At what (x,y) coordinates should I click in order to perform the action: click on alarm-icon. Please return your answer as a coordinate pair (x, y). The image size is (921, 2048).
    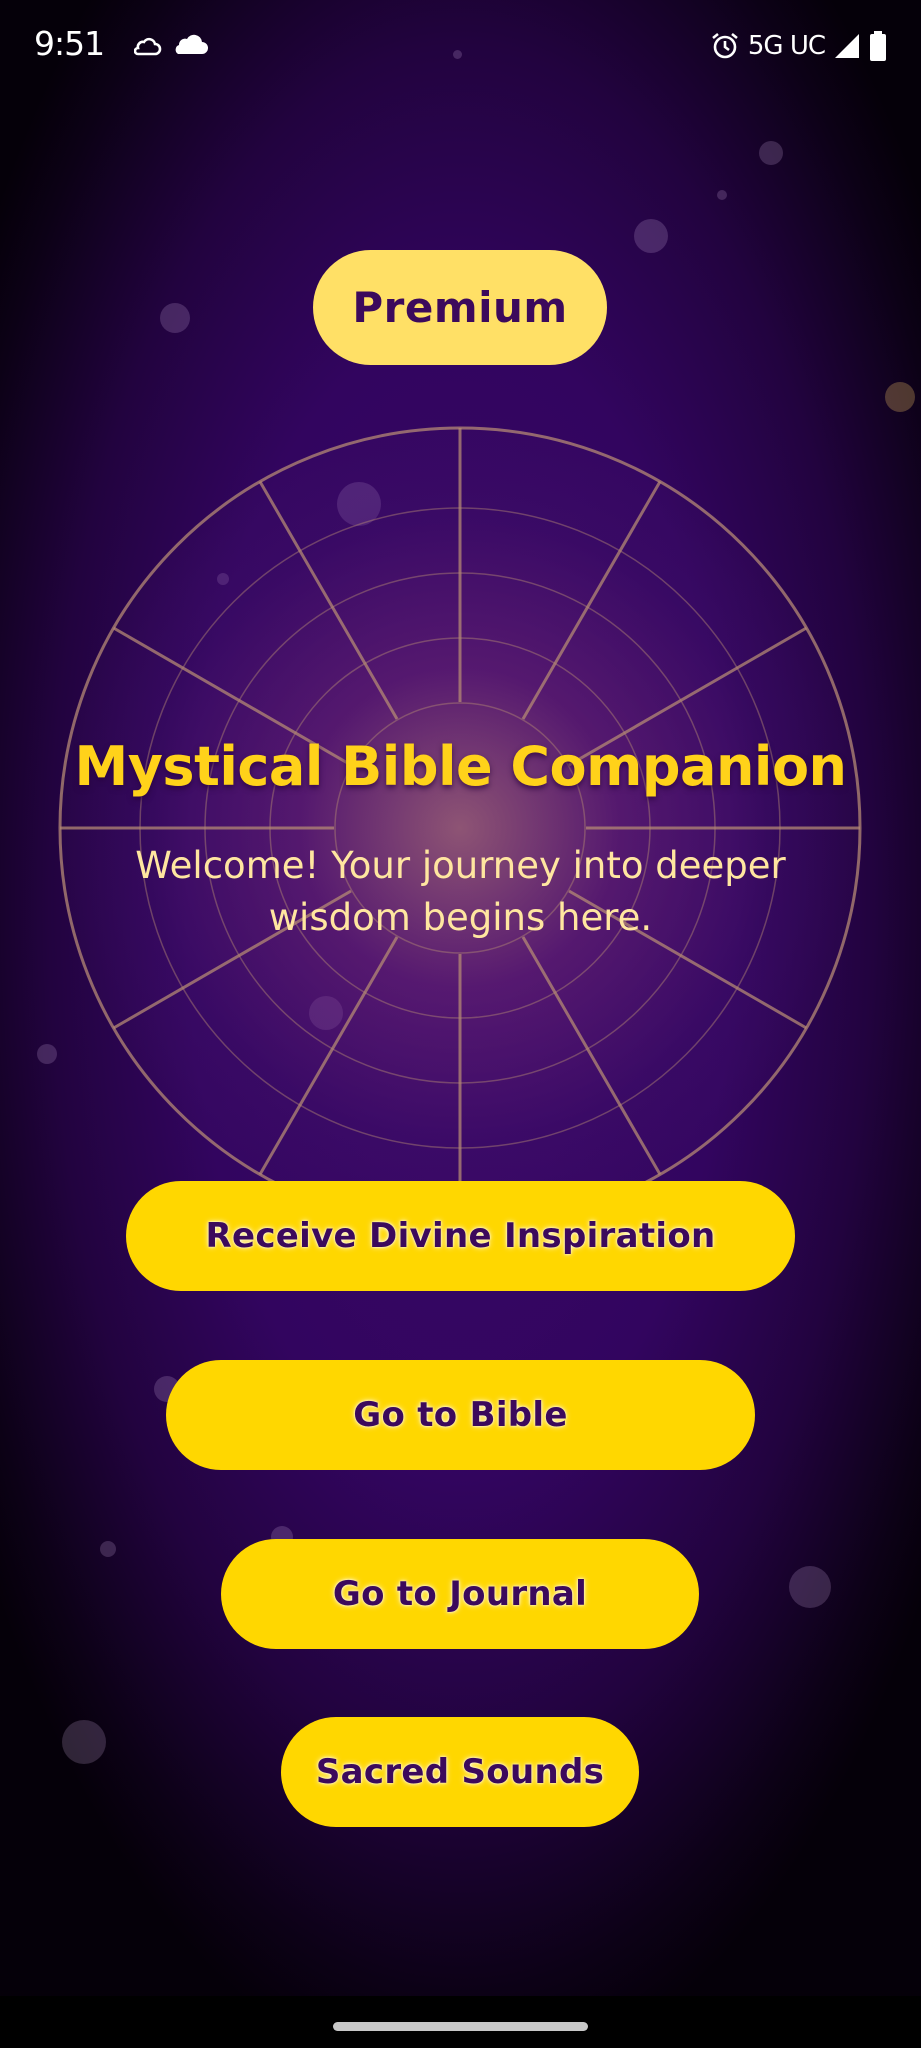
    Looking at the image, I should click on (725, 45).